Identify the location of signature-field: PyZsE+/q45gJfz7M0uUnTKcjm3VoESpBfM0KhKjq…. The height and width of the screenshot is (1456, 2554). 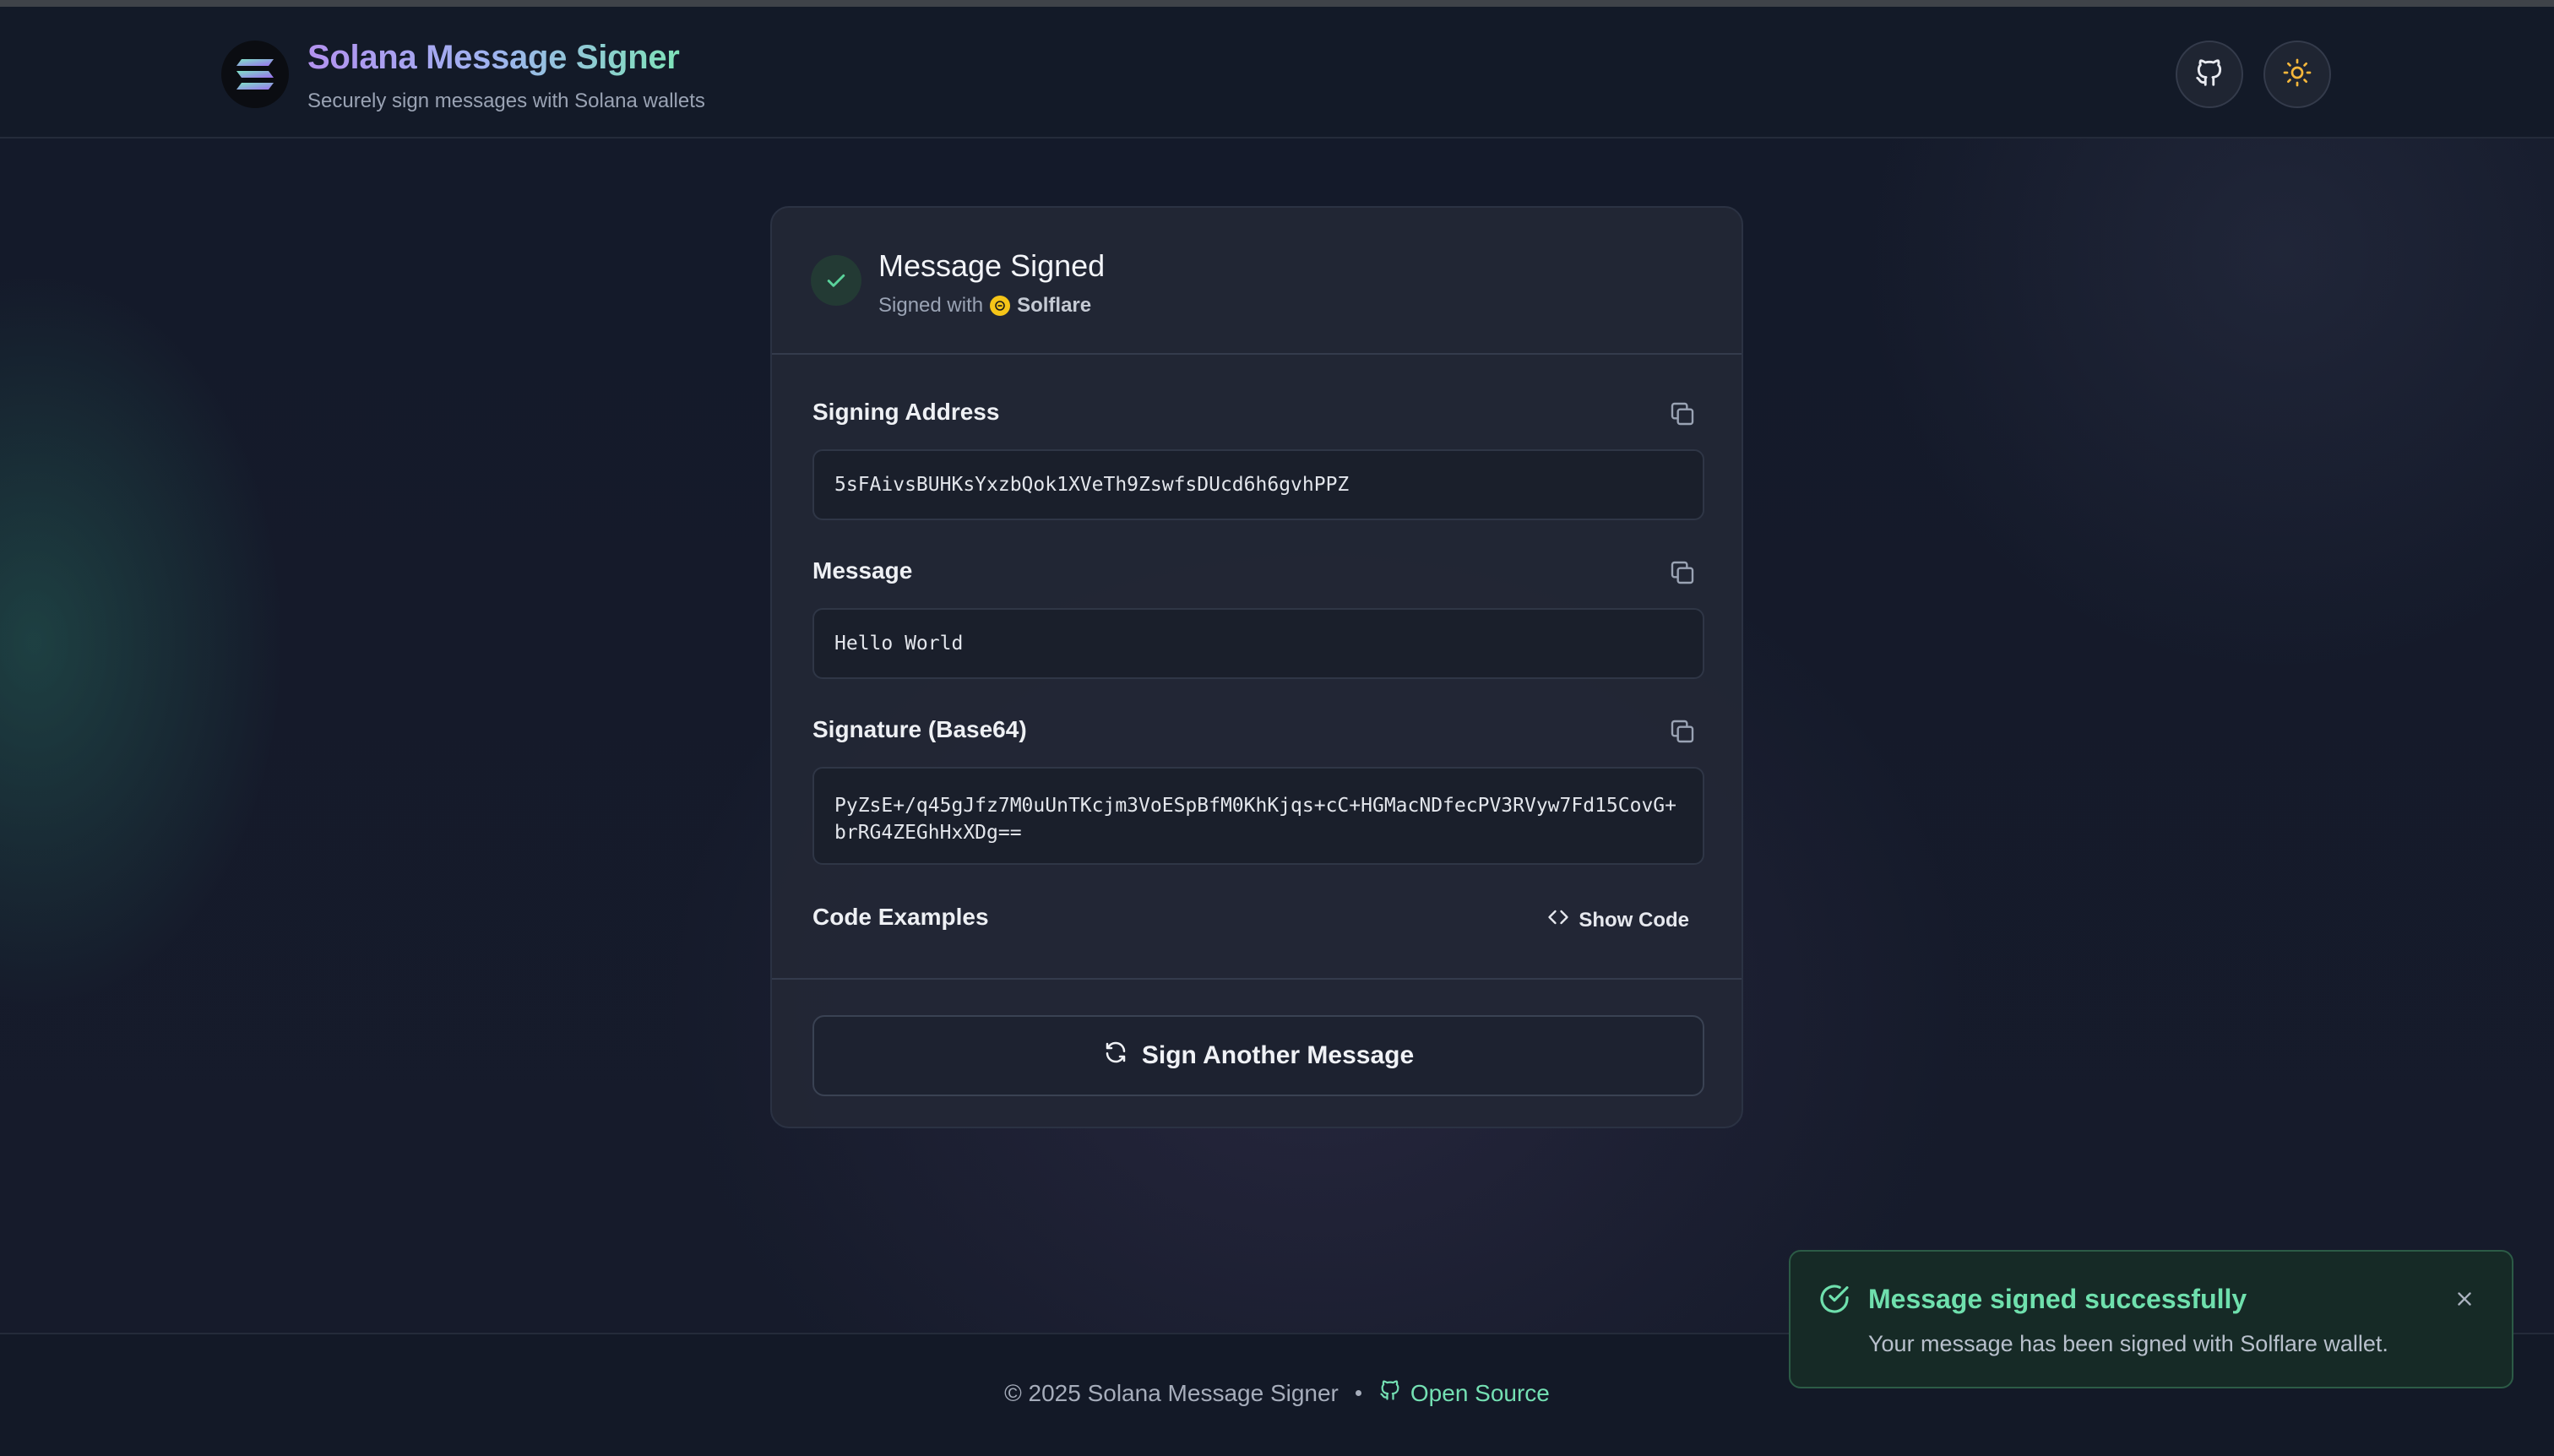
(1258, 816).